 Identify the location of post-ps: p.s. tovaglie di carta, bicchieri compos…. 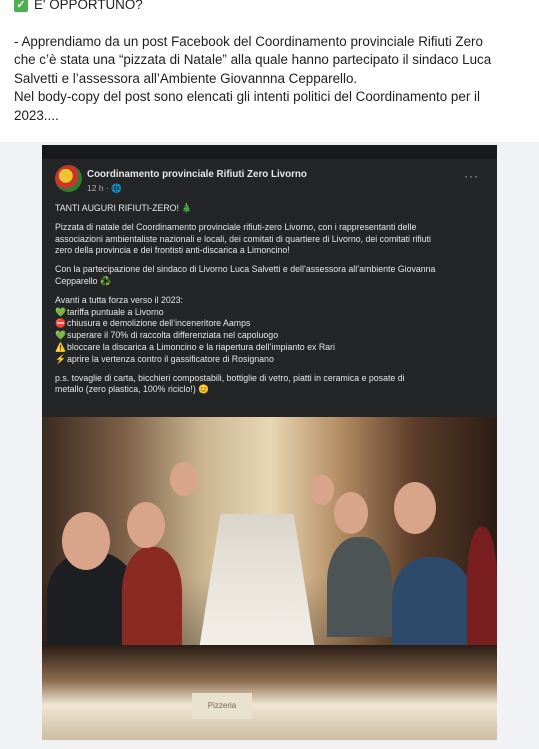
(269, 385).